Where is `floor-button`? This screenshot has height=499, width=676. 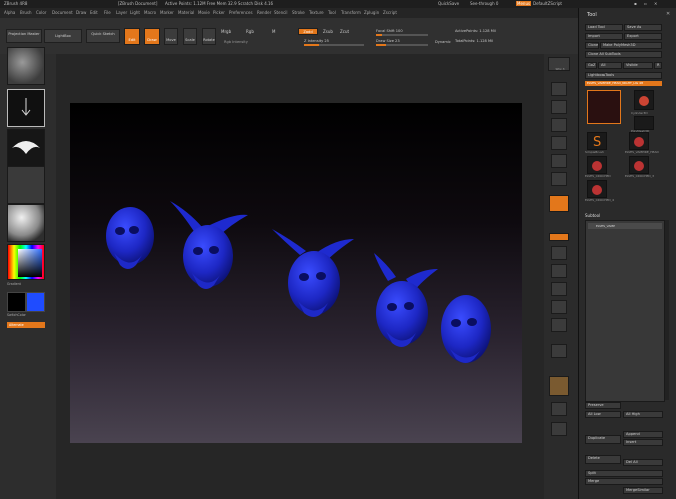 floor-button is located at coordinates (559, 179).